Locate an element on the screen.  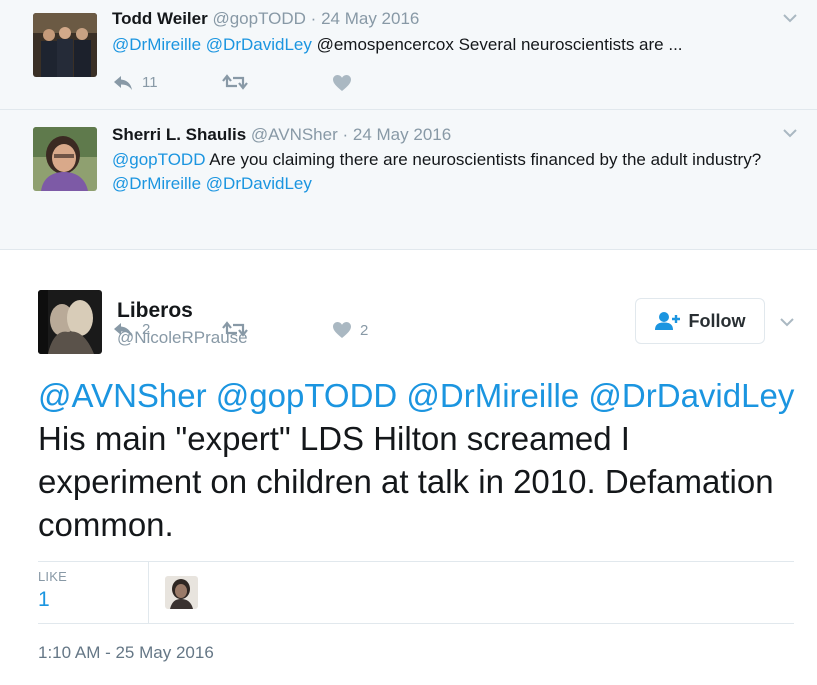
reply-header: Todd Weiler @gopTODD · 24 May 2016 is located at coordinates (265, 19).